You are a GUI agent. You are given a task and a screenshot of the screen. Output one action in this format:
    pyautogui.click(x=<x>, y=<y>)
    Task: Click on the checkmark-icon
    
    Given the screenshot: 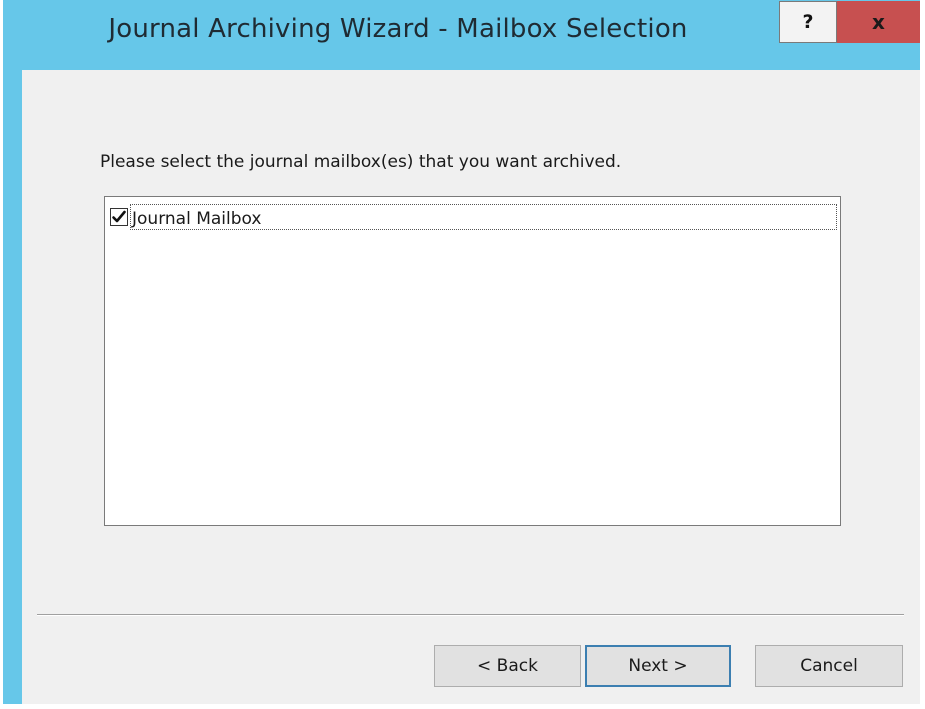 What is the action you would take?
    pyautogui.click(x=119, y=216)
    